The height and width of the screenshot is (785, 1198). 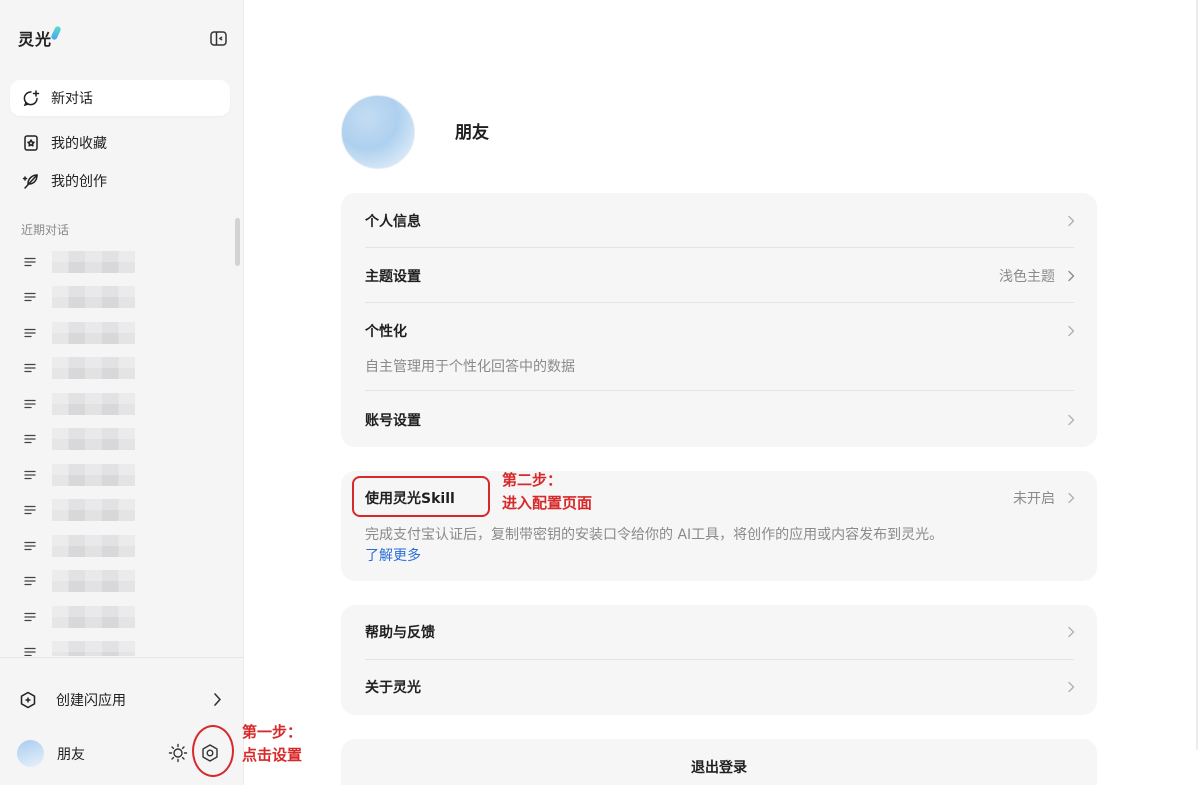 What do you see at coordinates (393, 555) in the screenshot?
I see `learn-more-link: 了解更多` at bounding box center [393, 555].